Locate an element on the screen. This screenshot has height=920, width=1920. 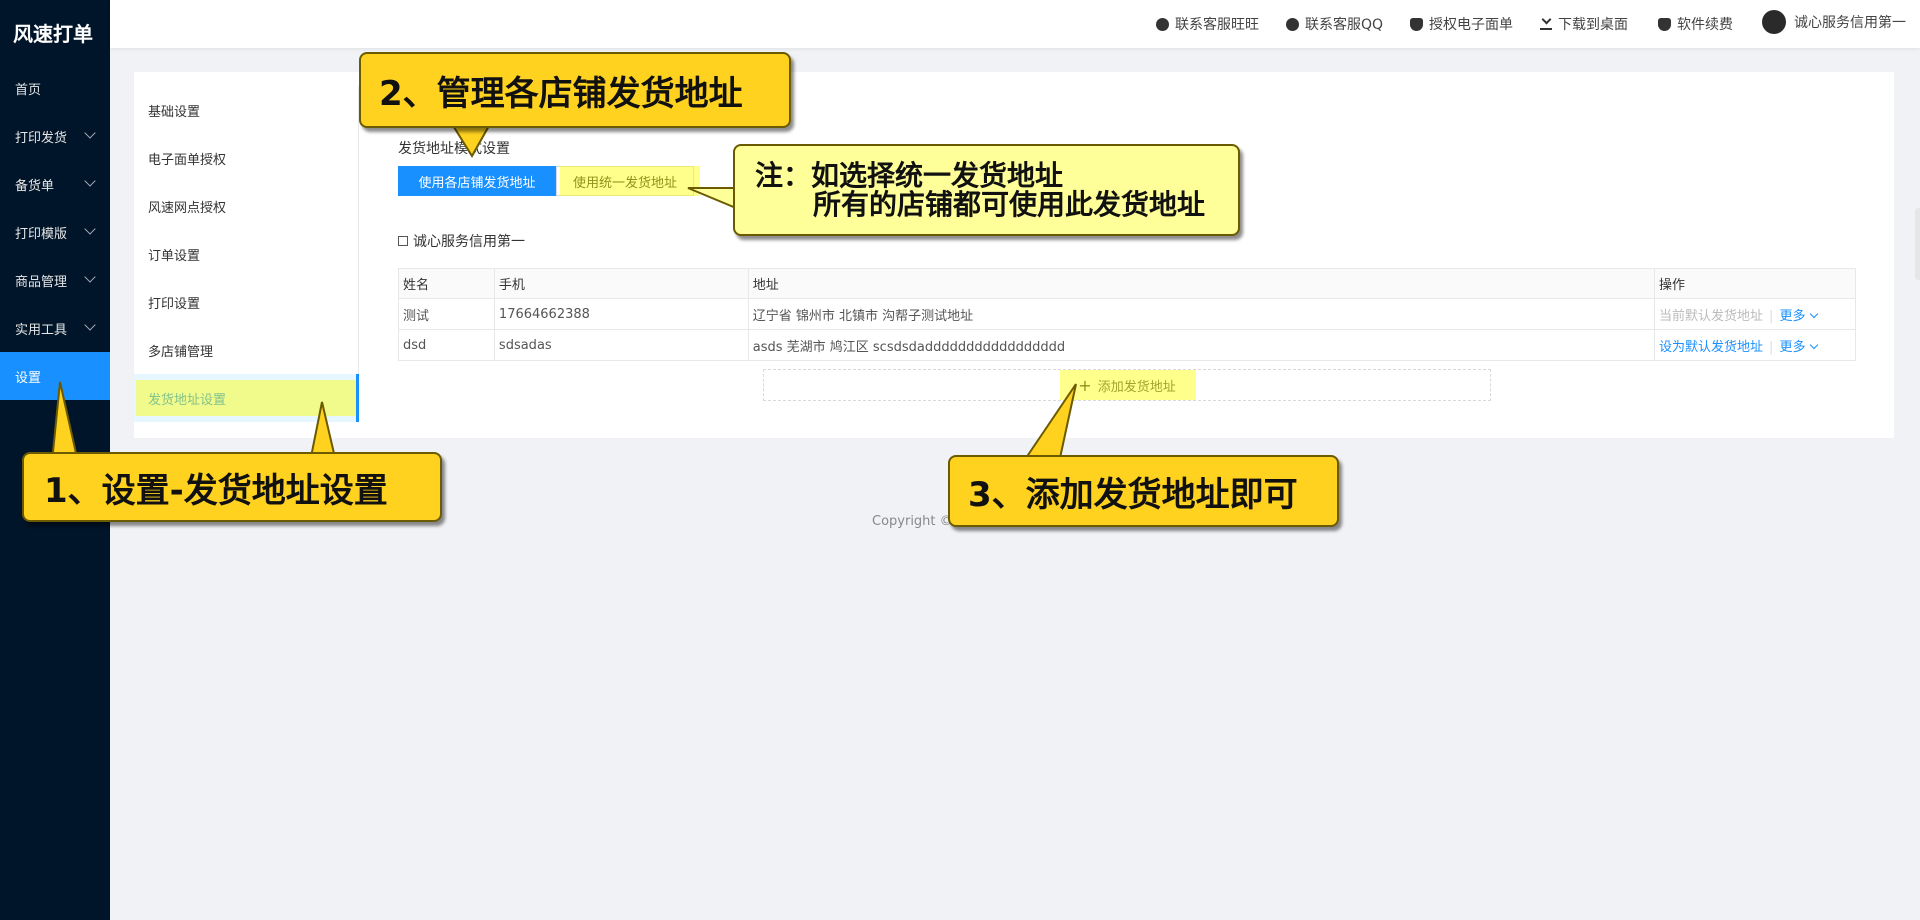
shield-check-icon is located at coordinates (1416, 24).